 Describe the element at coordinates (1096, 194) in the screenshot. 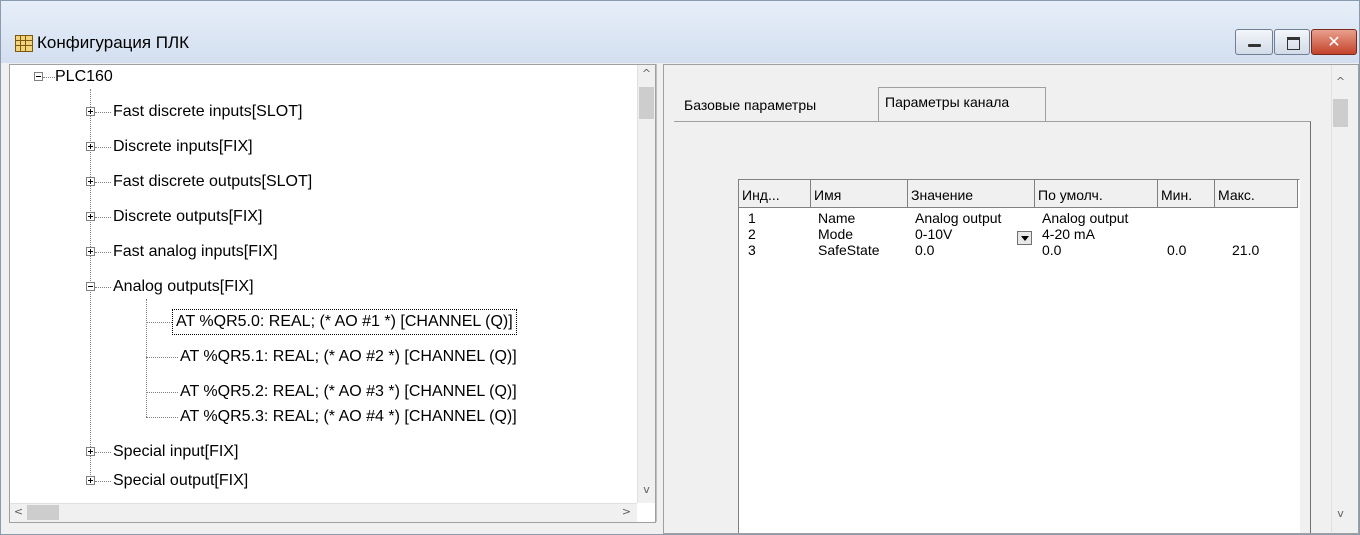

I see `column-header-default: По умолч.` at that location.